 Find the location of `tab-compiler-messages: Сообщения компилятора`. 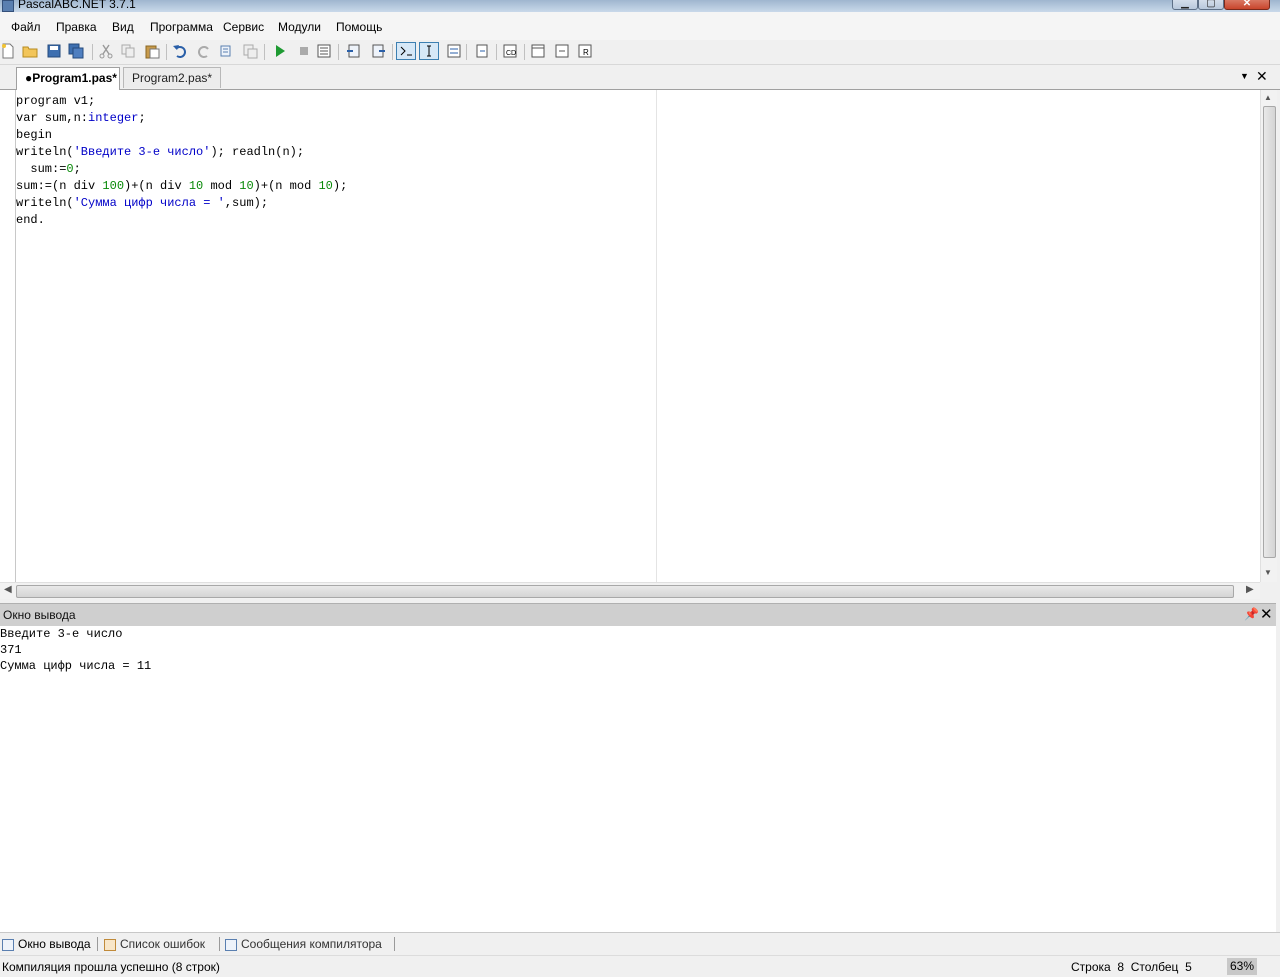

tab-compiler-messages: Сообщения компилятора is located at coordinates (303, 945).